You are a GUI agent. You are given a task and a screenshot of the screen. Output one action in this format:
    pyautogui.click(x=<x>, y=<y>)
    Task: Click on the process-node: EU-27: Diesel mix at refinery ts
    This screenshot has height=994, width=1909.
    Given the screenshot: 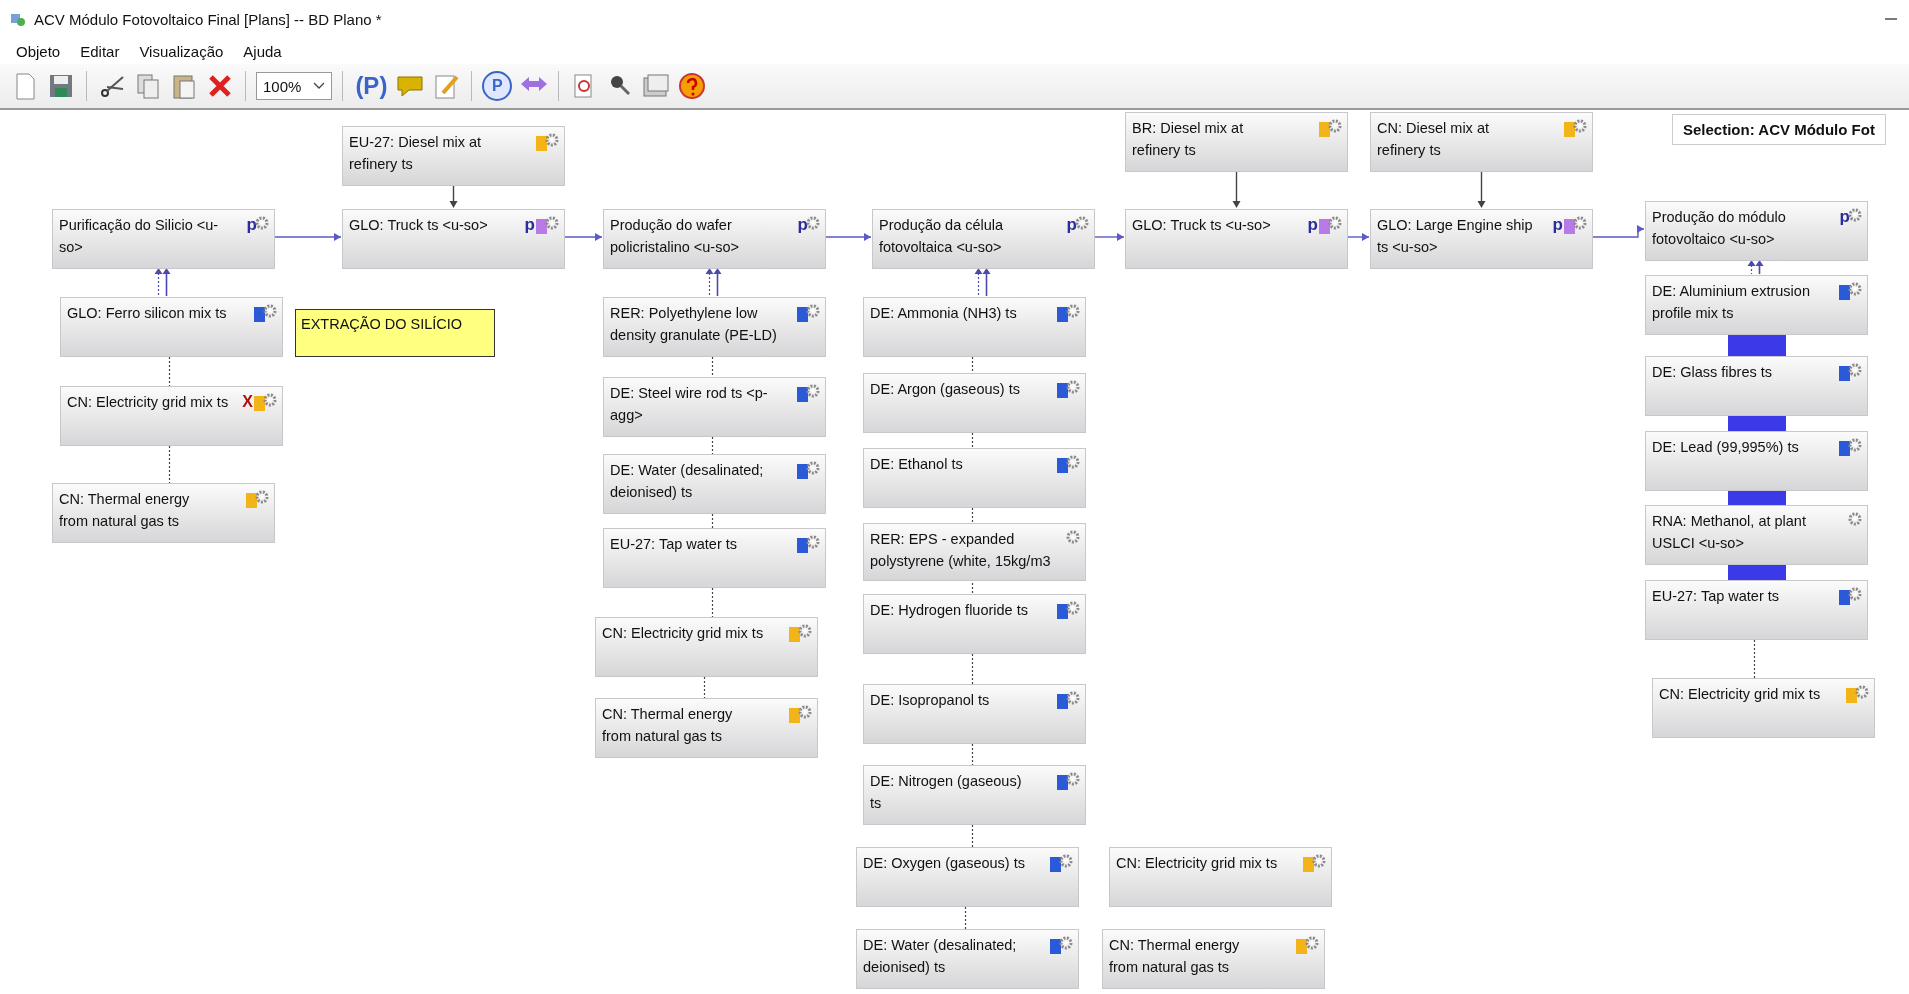 What is the action you would take?
    pyautogui.click(x=453, y=156)
    